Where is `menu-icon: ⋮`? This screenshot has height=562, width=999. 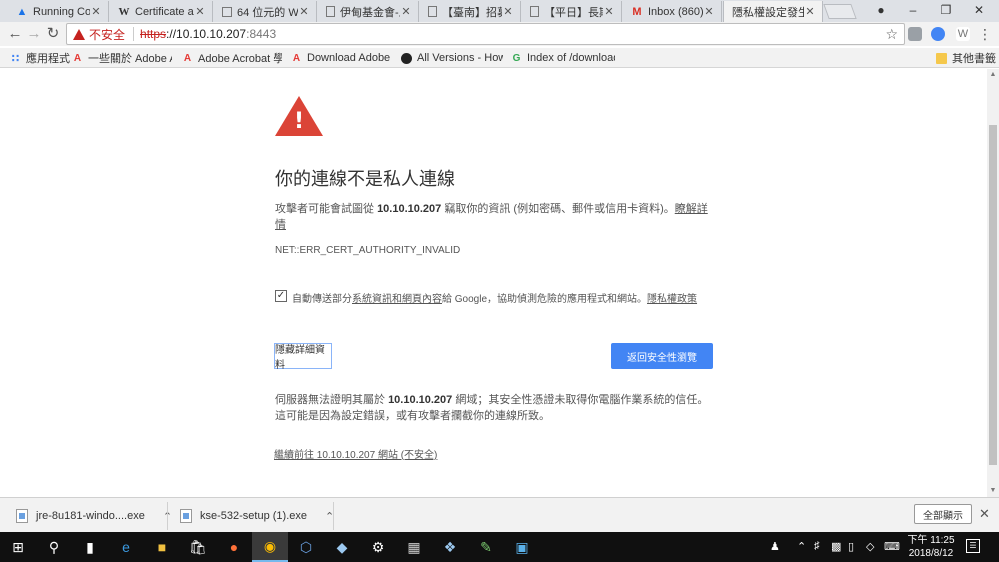
menu-icon: ⋮ is located at coordinates (985, 34).